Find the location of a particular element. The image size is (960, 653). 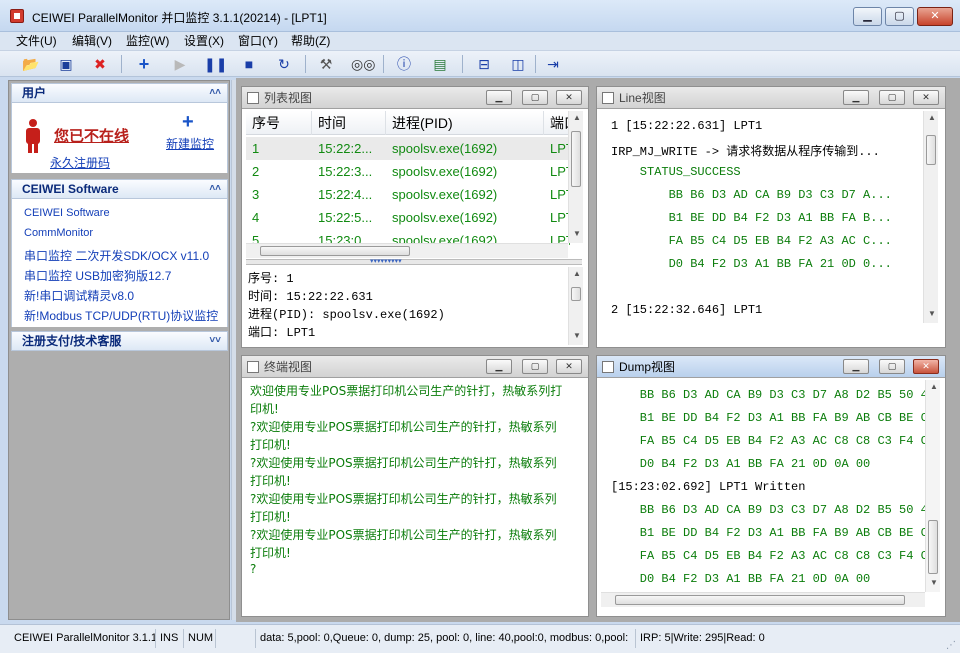

menu-window: 窗口(Y) is located at coordinates (258, 41).